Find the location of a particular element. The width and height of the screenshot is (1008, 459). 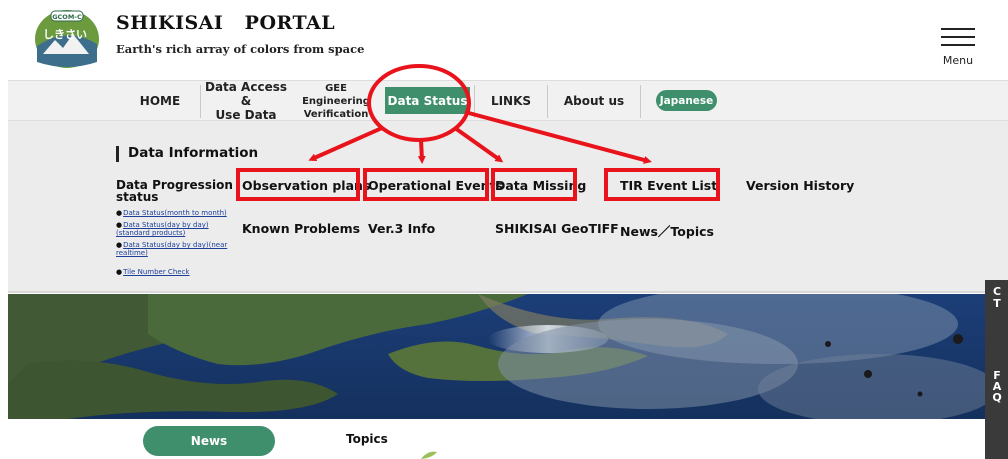

dropdown-heading: Data Information is located at coordinates (187, 153).